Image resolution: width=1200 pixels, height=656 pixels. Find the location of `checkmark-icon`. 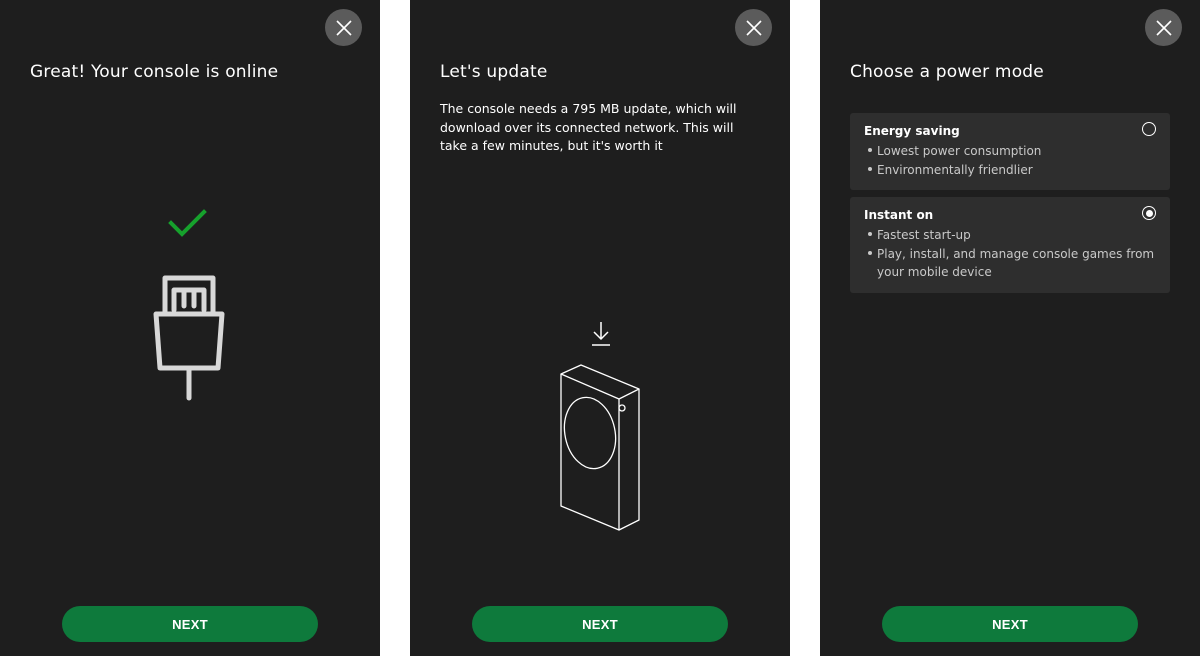

checkmark-icon is located at coordinates (187, 223).